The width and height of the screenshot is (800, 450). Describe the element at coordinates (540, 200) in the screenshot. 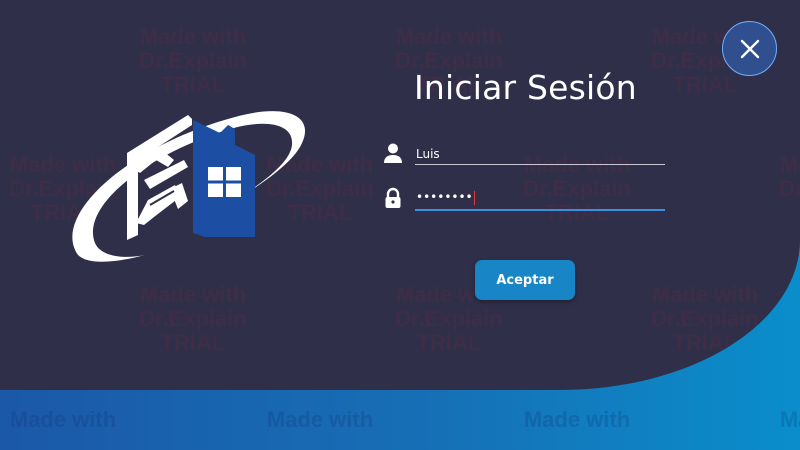

I see `password-field: ••••••••` at that location.